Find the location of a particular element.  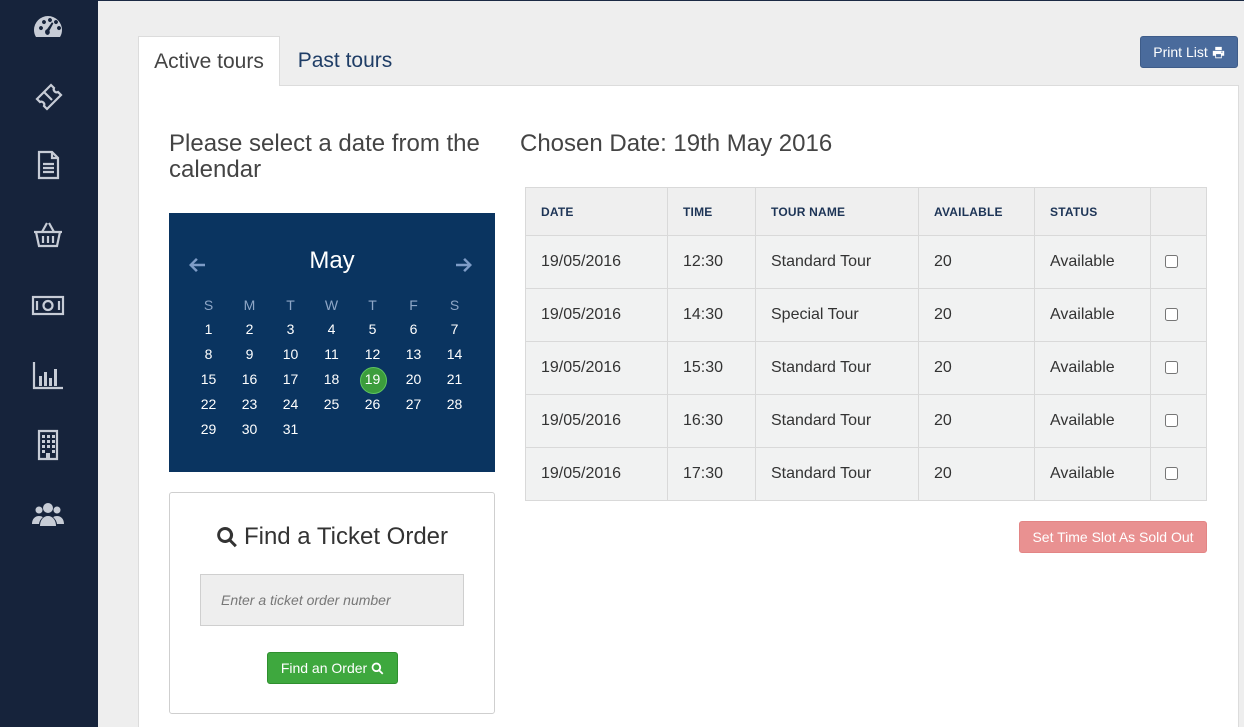

calendar-day-selected: 19 is located at coordinates (372, 380).